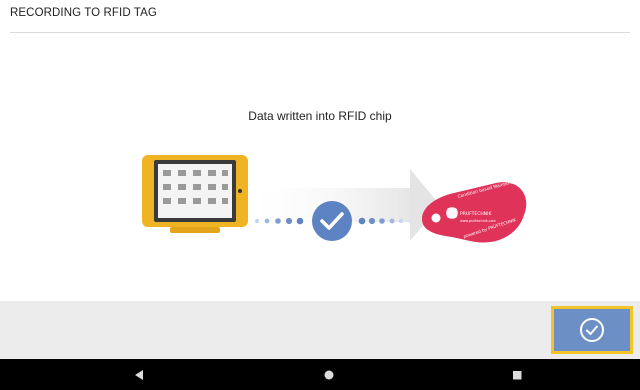 This screenshot has height=390, width=640. I want to click on nav-back-button, so click(139, 374).